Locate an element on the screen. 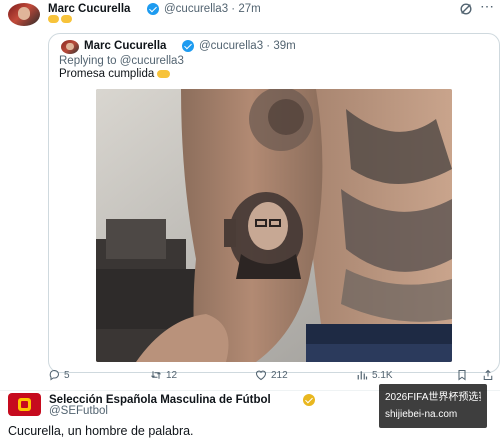 Image resolution: width=500 pixels, height=440 pixels. retweet-count: 12 is located at coordinates (172, 375).